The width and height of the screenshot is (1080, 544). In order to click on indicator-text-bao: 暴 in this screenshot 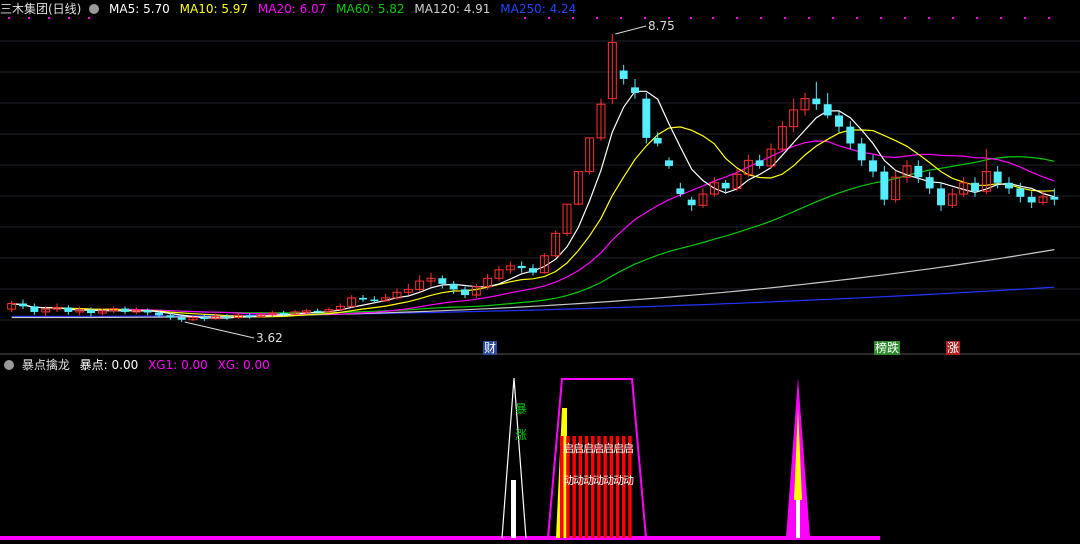, I will do `click(521, 409)`.